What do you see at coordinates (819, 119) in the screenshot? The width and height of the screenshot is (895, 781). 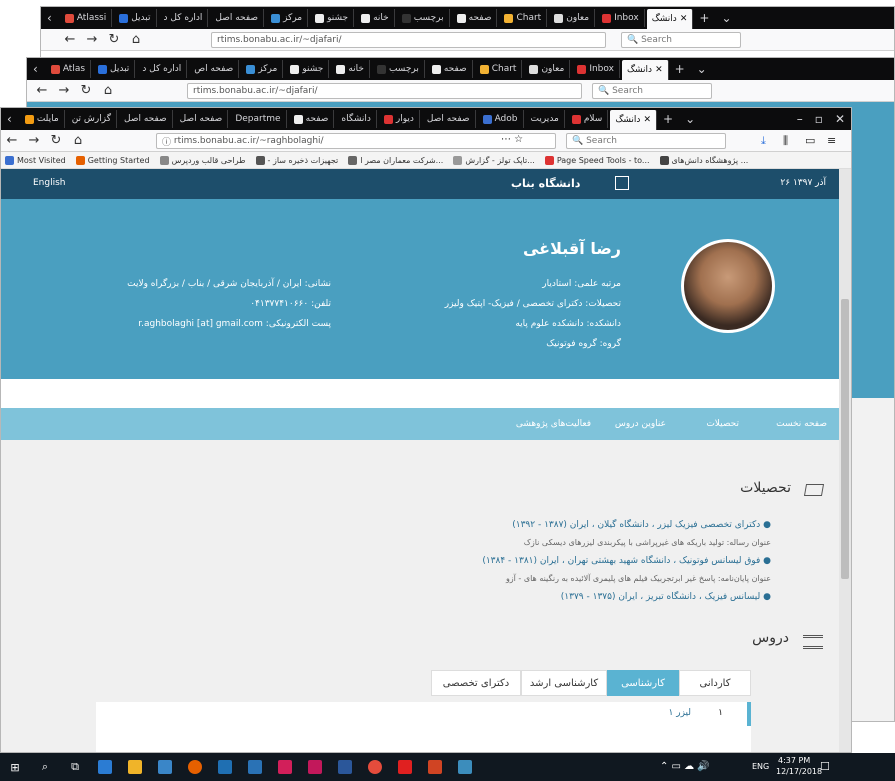 I see `maximize-icon: ▫` at bounding box center [819, 119].